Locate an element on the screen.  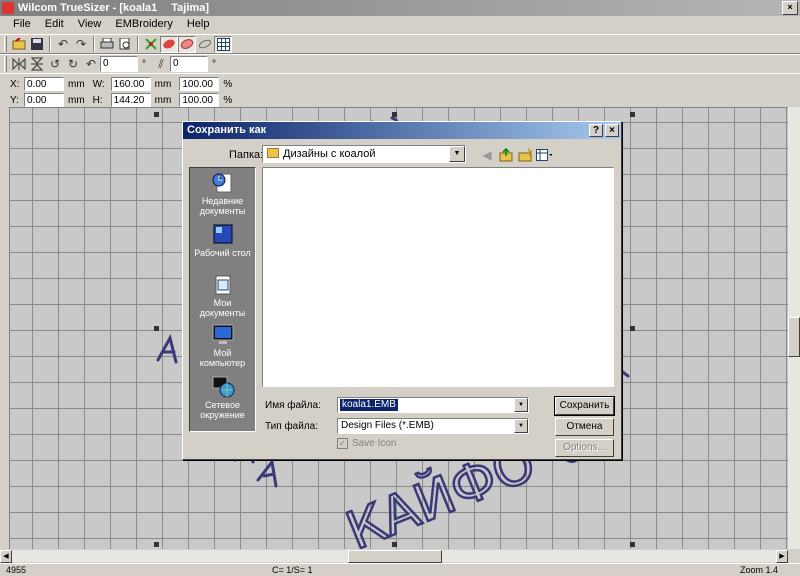
height-field is located at coordinates (130, 100).